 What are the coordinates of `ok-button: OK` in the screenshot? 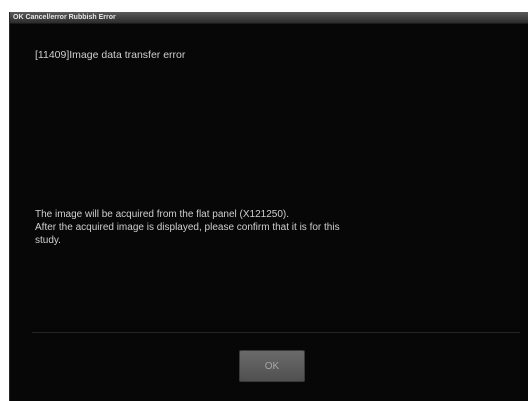 It's located at (272, 366).